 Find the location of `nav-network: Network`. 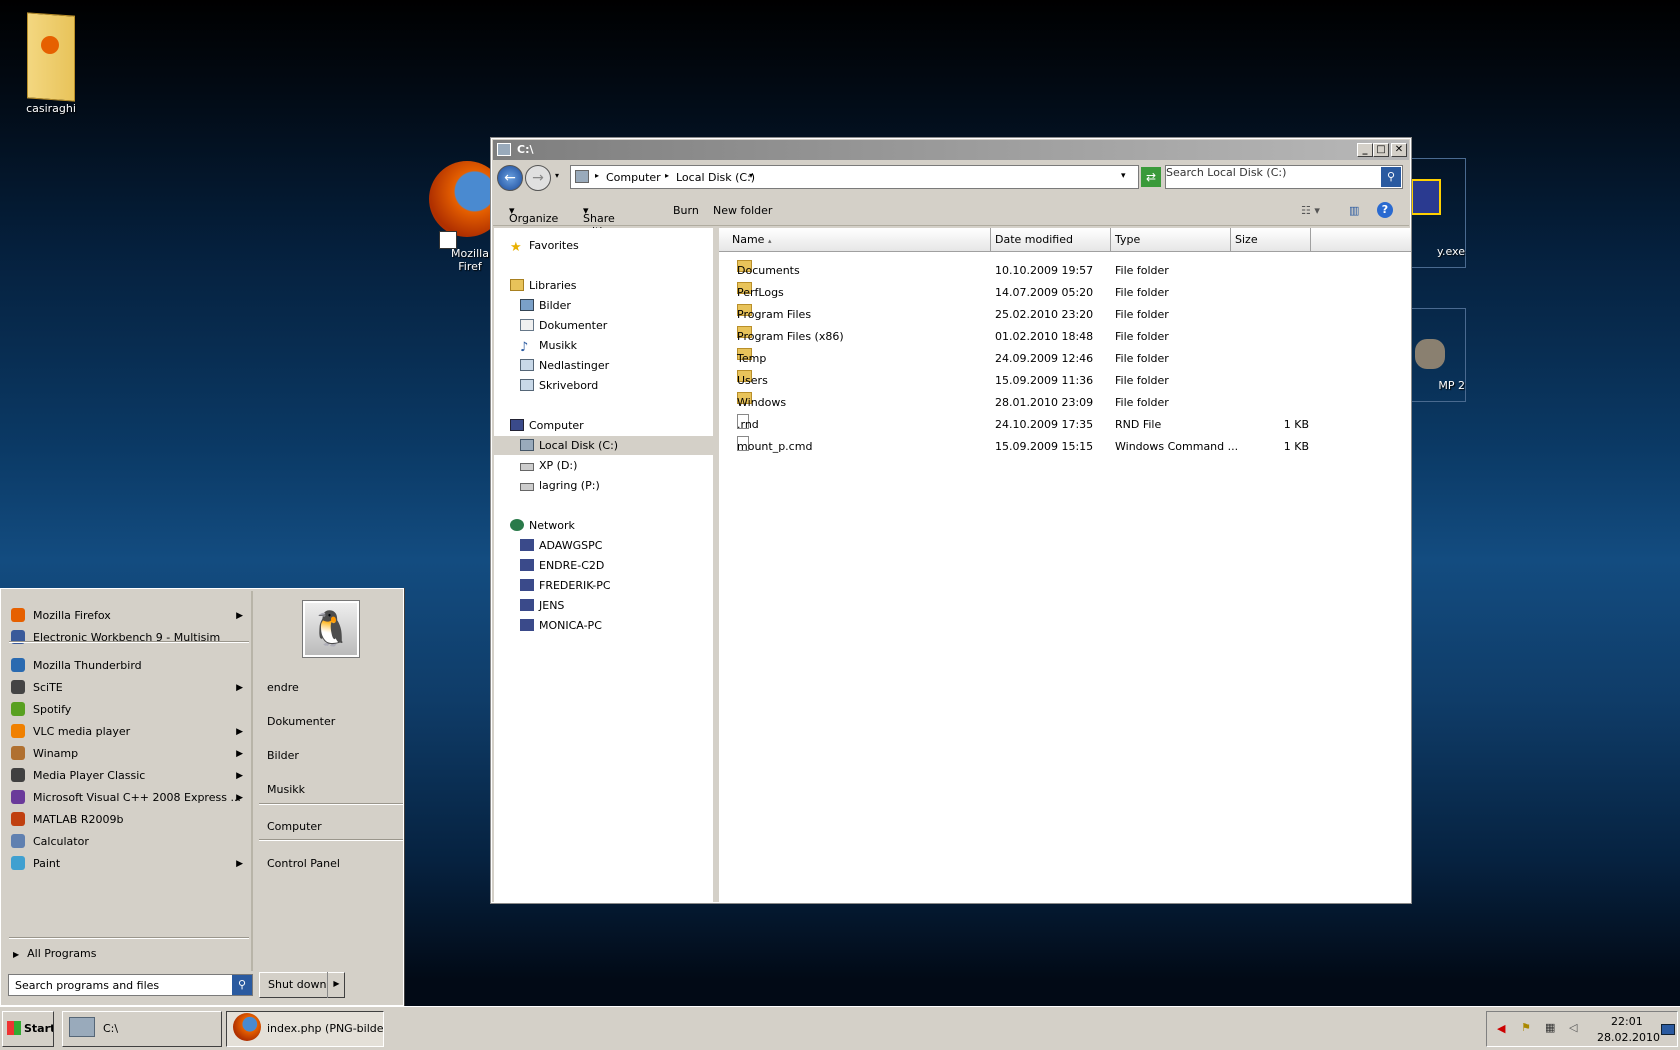

nav-network: Network is located at coordinates (542, 525).